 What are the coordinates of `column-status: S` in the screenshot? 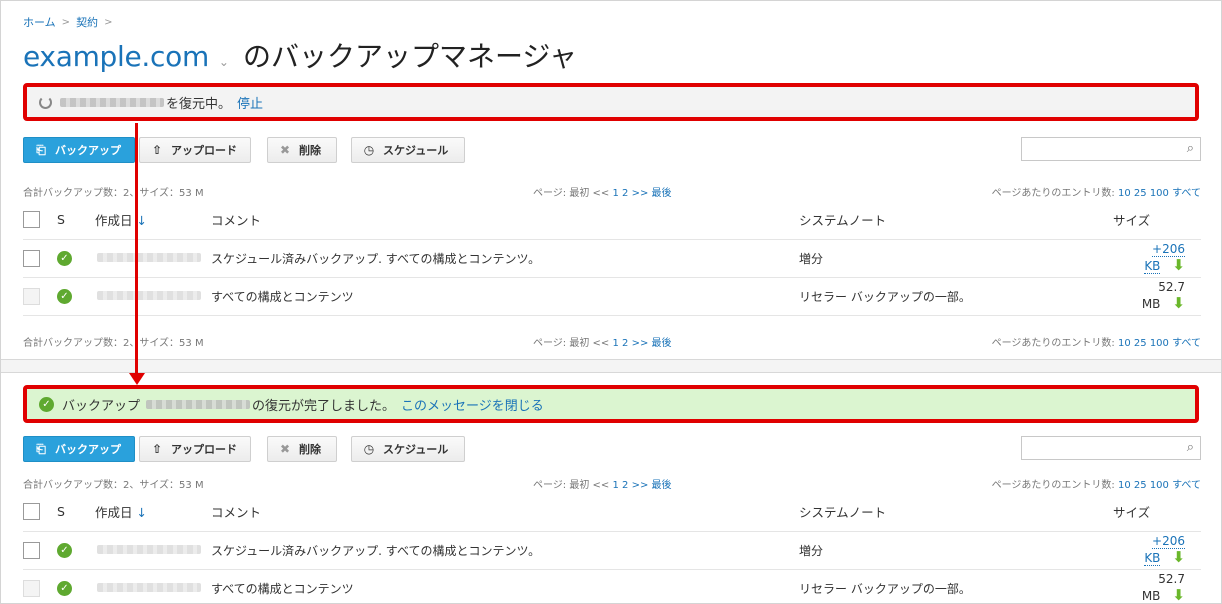 It's located at (76, 220).